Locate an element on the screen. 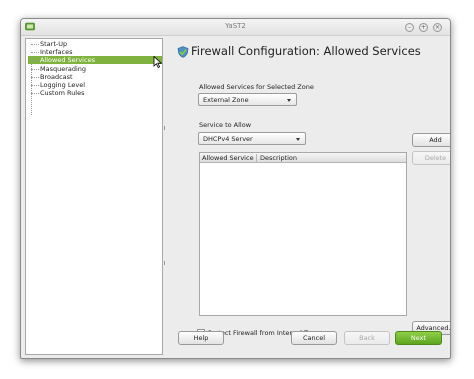  title-bar: YaST2 – + × is located at coordinates (235, 27).